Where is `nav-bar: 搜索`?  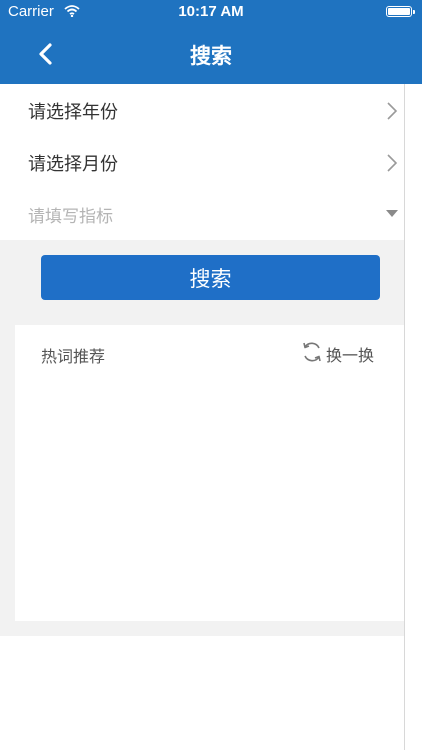 nav-bar: 搜索 is located at coordinates (211, 54).